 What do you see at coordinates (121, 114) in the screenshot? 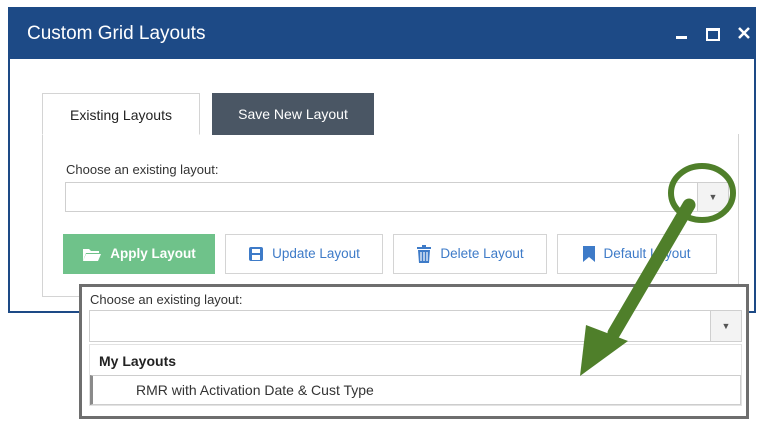
I see `tab-existing-layouts: Existing Layouts` at bounding box center [121, 114].